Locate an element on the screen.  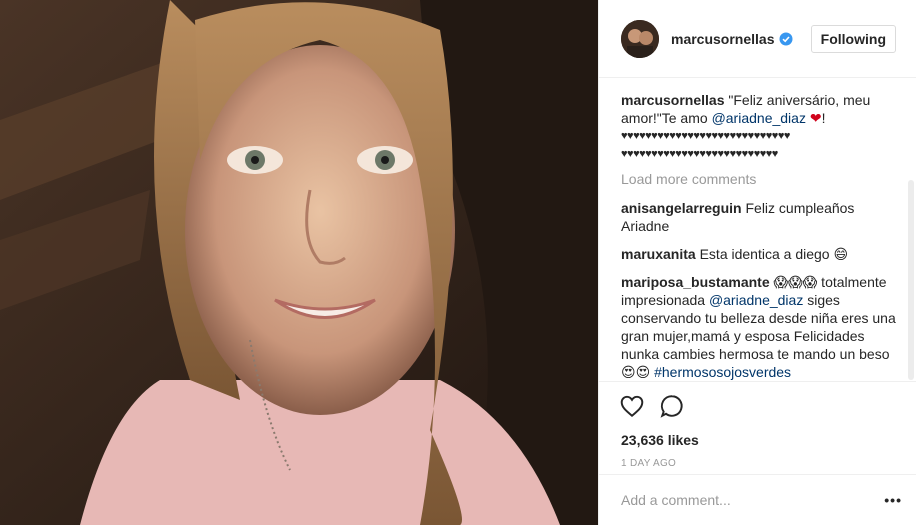
comment-icon is located at coordinates (672, 406).